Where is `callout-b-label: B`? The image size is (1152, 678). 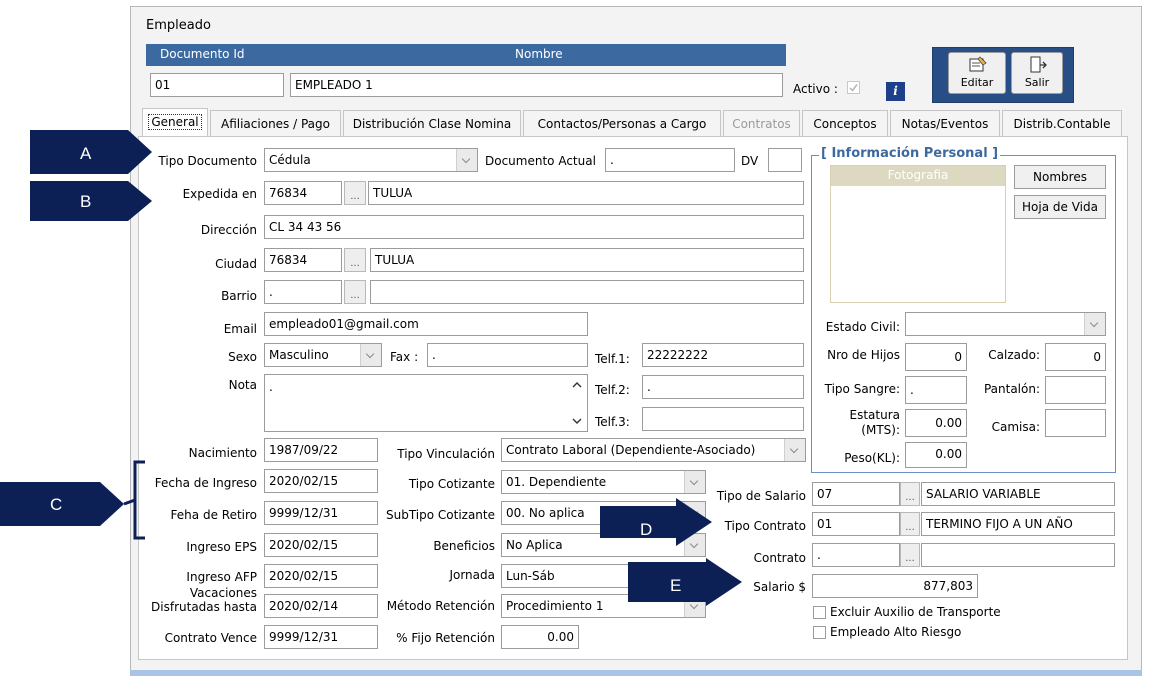
callout-b-label: B is located at coordinates (86, 201).